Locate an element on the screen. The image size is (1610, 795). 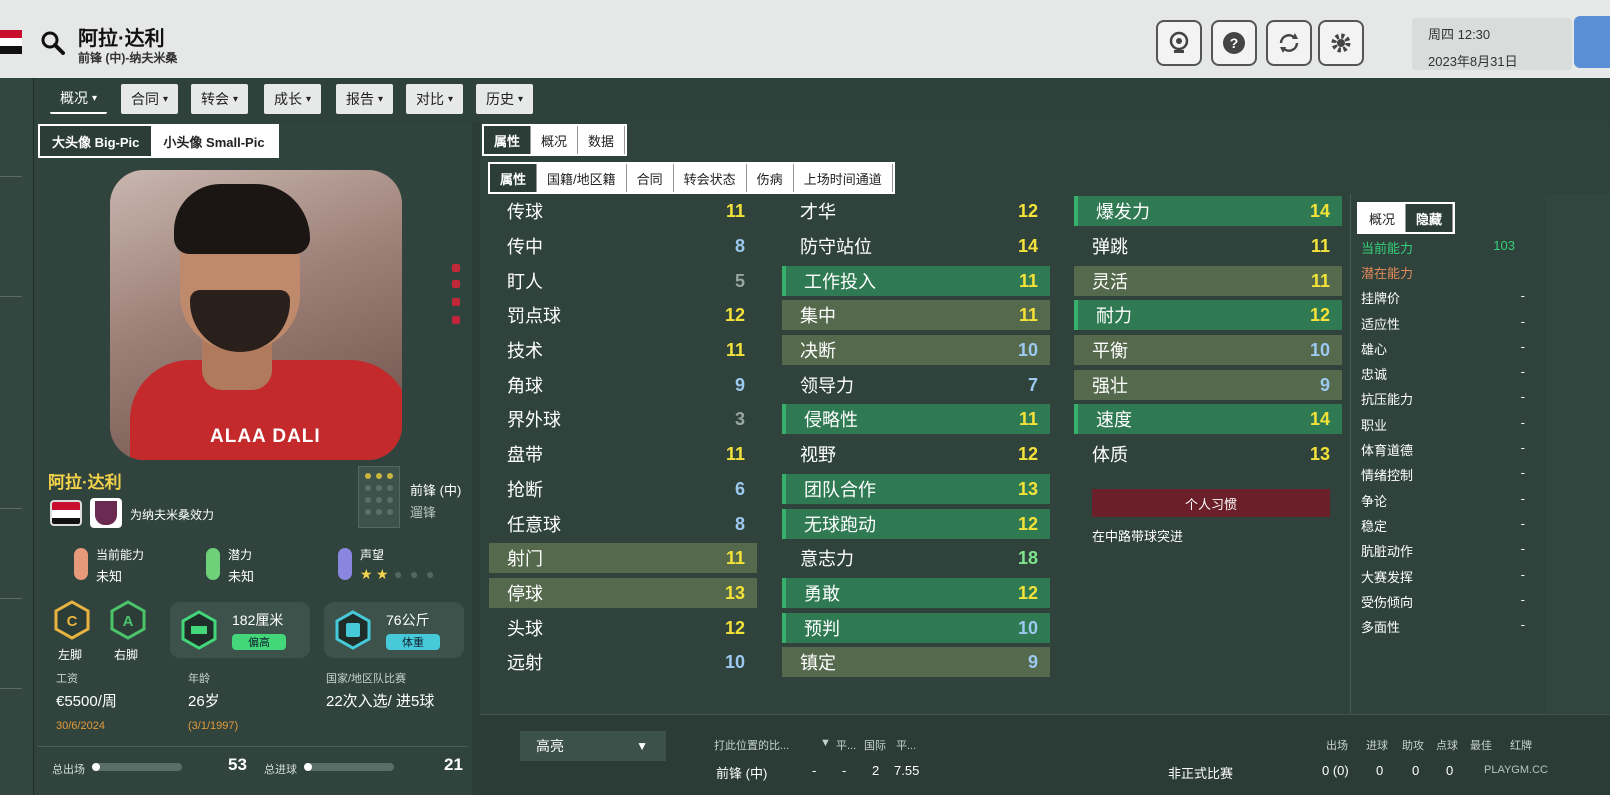
attribute-row: 罚点球 12 is located at coordinates (623, 315).